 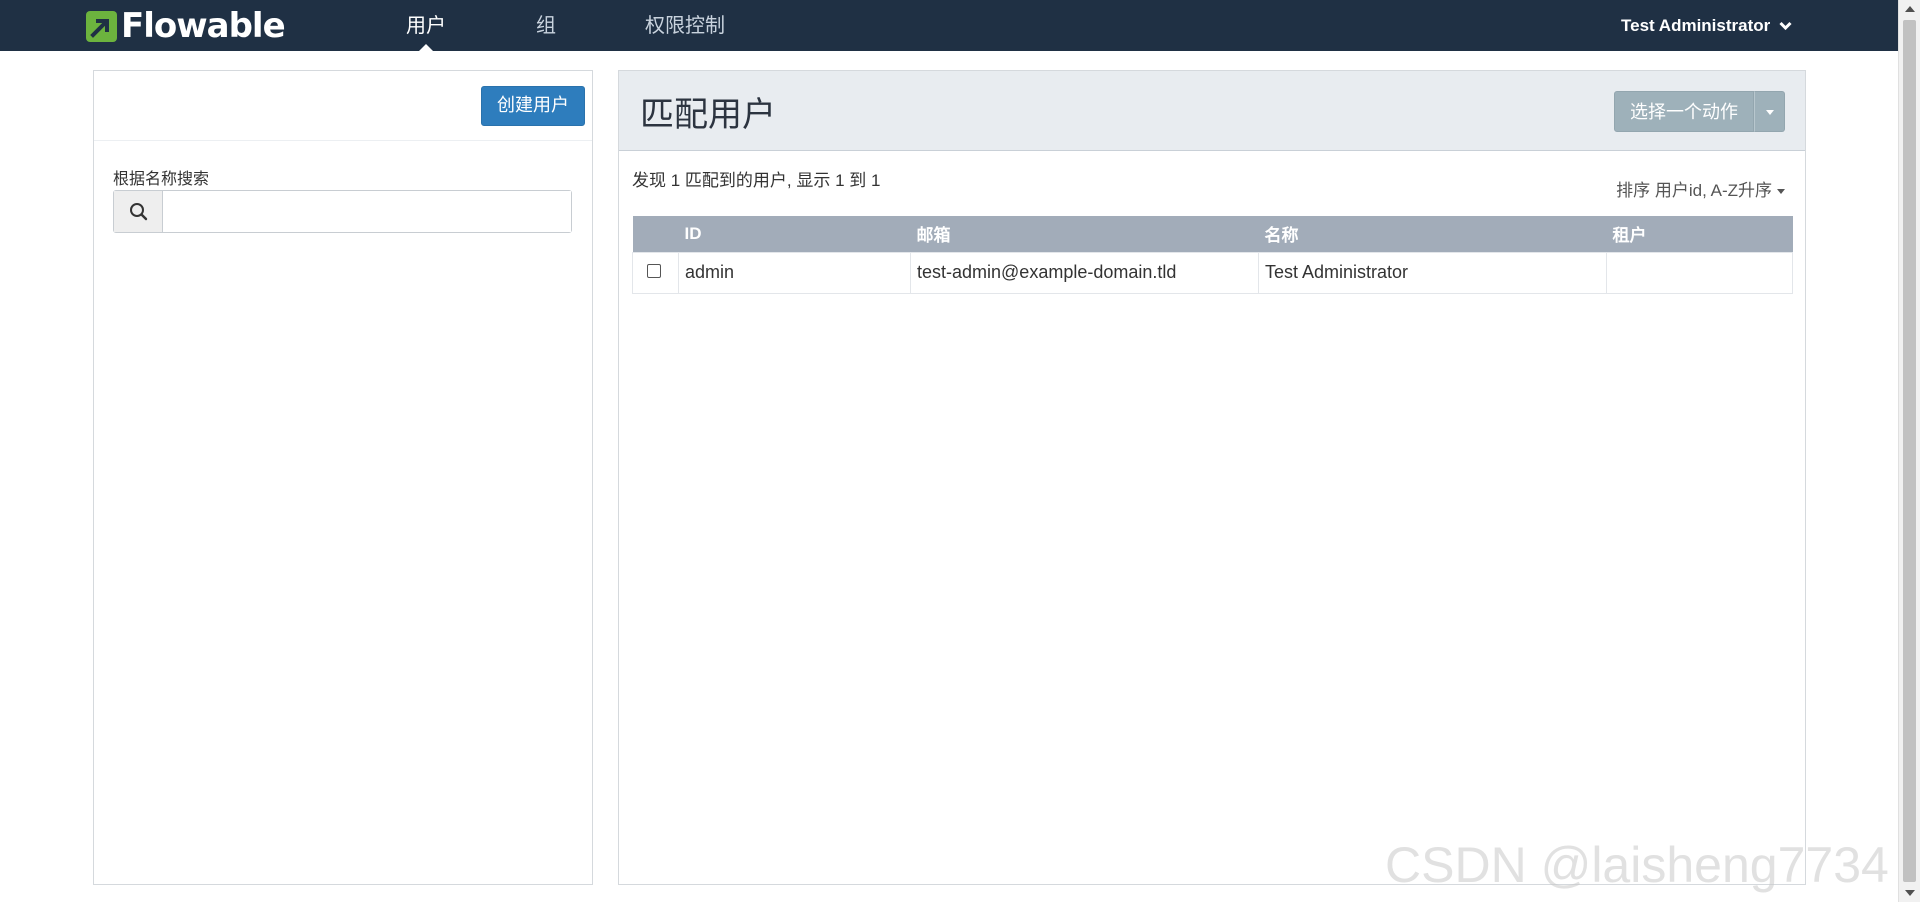 I want to click on search-icon, so click(x=138, y=211).